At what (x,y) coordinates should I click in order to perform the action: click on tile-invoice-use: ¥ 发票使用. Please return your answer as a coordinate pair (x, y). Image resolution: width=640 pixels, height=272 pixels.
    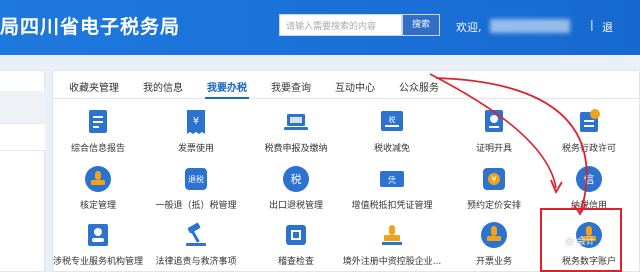
    Looking at the image, I should click on (196, 133).